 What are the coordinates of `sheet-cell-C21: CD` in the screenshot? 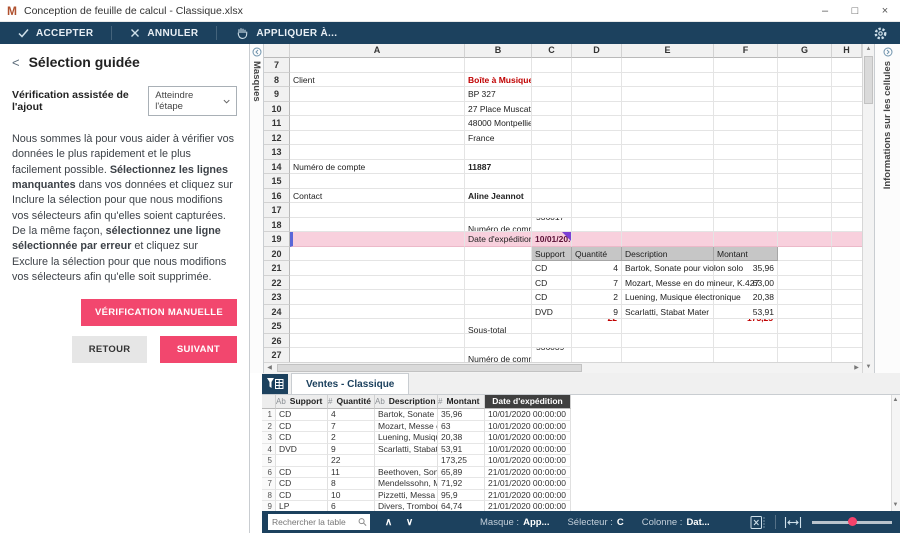 It's located at (552, 268).